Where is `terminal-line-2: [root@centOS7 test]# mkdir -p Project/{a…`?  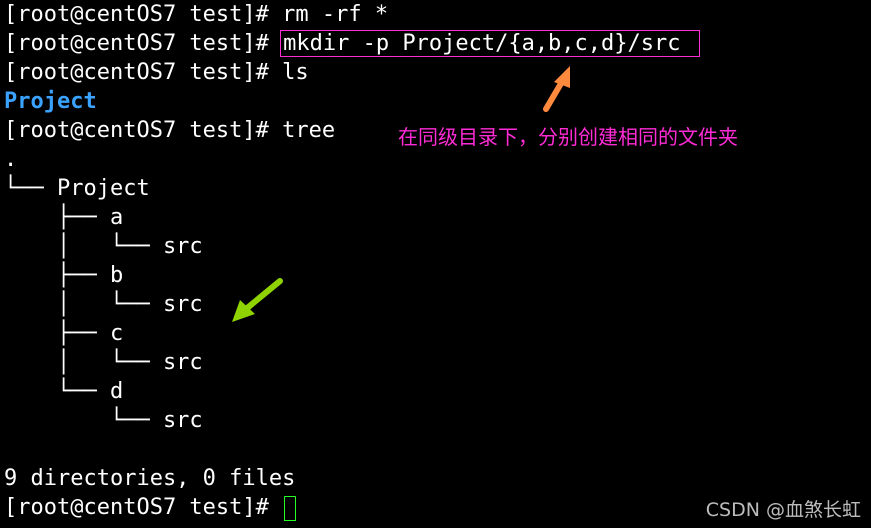 terminal-line-2: [root@centOS7 test]# mkdir -p Project/{a… is located at coordinates (352, 43).